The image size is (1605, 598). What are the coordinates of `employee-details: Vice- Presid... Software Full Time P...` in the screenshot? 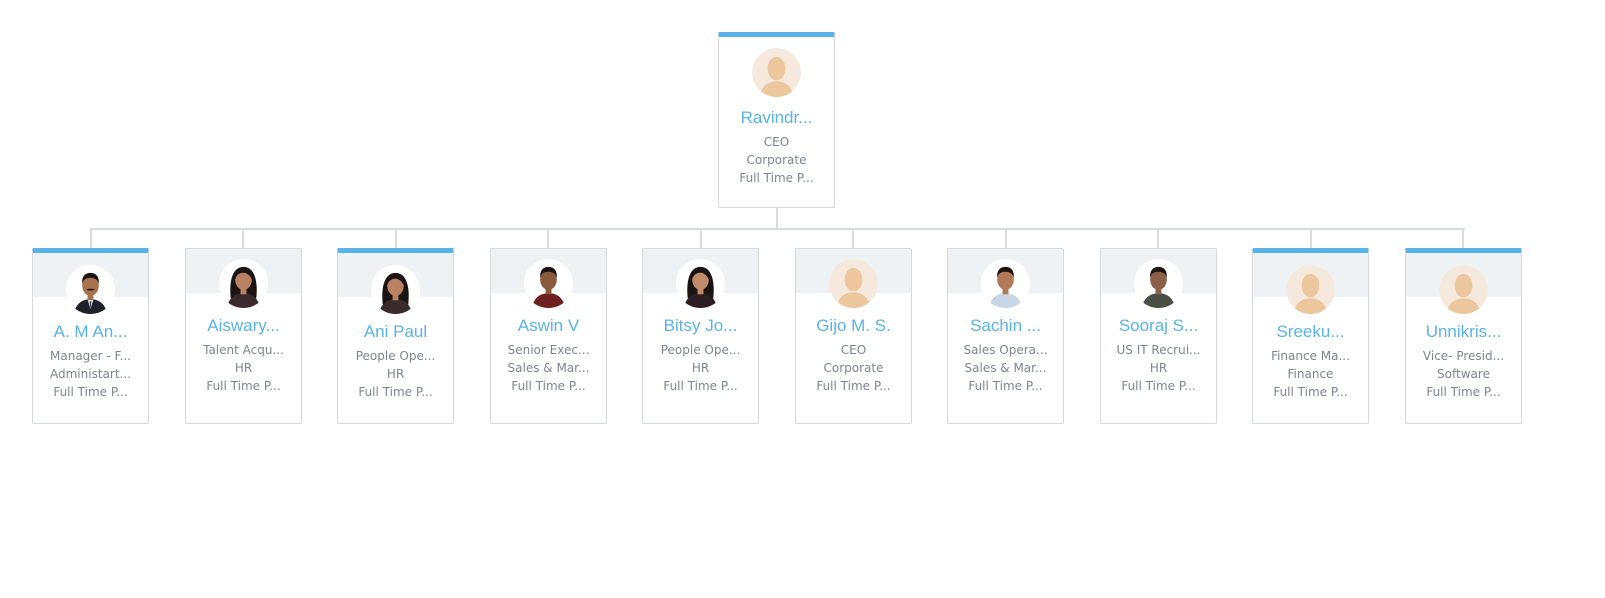 It's located at (1463, 374).